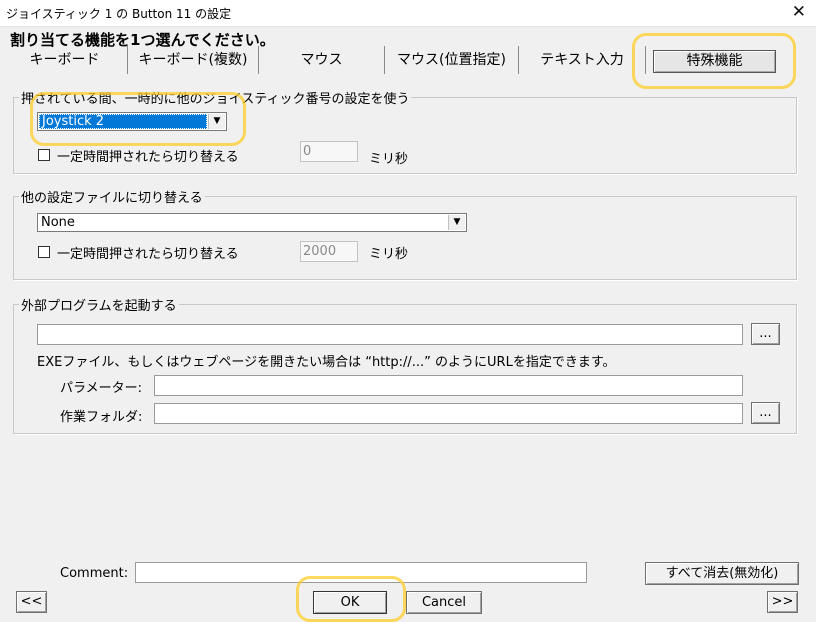 Image resolution: width=816 pixels, height=622 pixels. I want to click on joystick-time-input: 0, so click(329, 151).